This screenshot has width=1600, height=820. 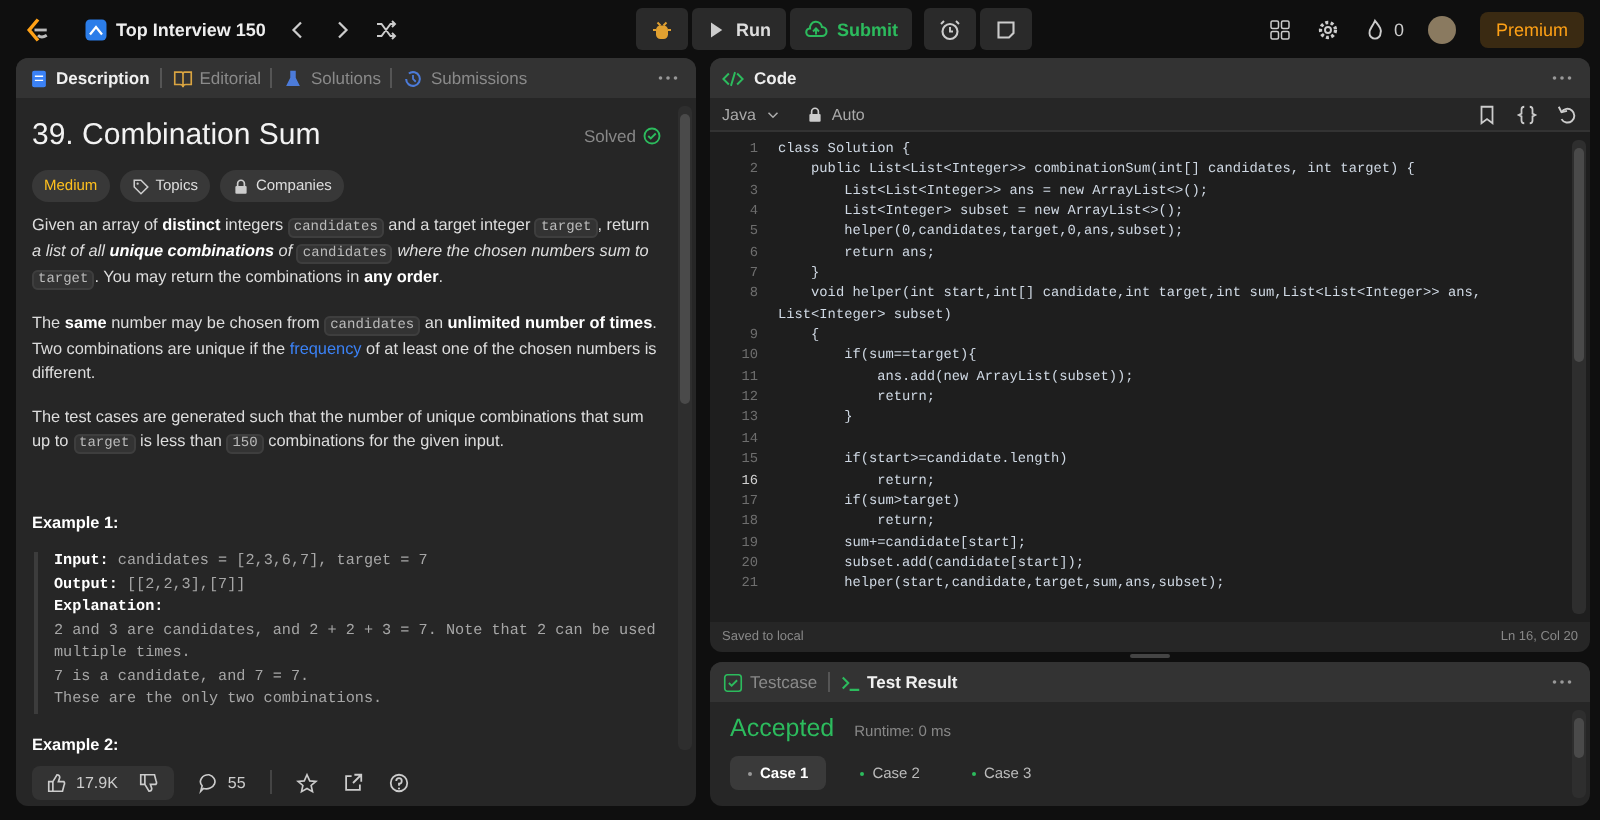 I want to click on solved-status: Solved, so click(x=610, y=136).